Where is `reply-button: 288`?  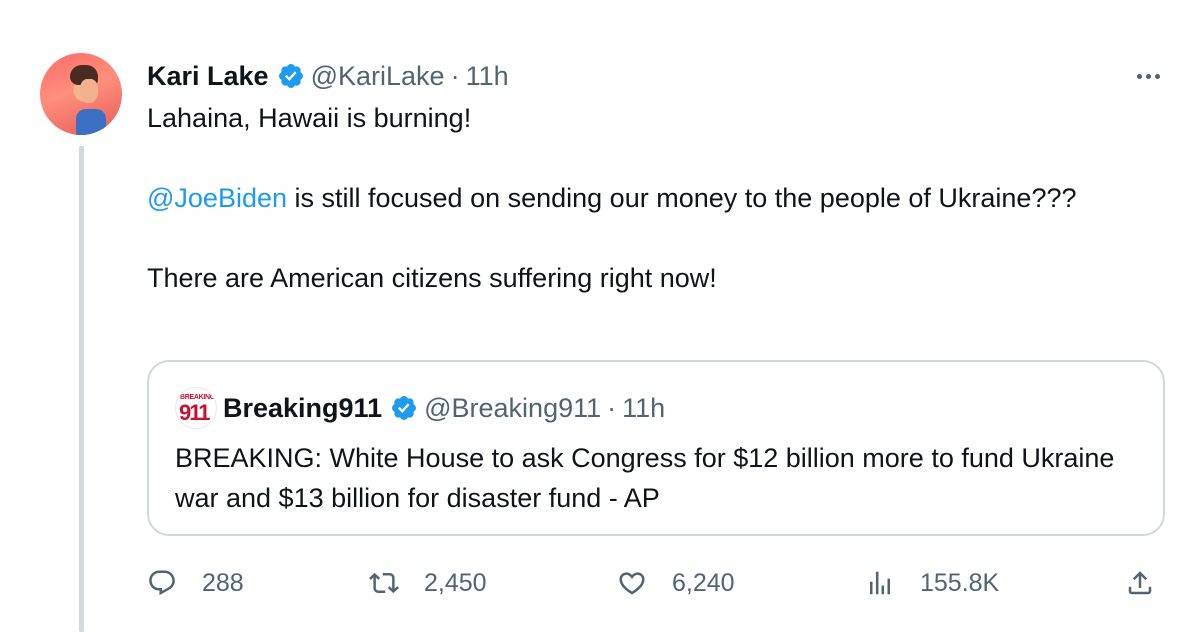 reply-button: 288 is located at coordinates (195, 583).